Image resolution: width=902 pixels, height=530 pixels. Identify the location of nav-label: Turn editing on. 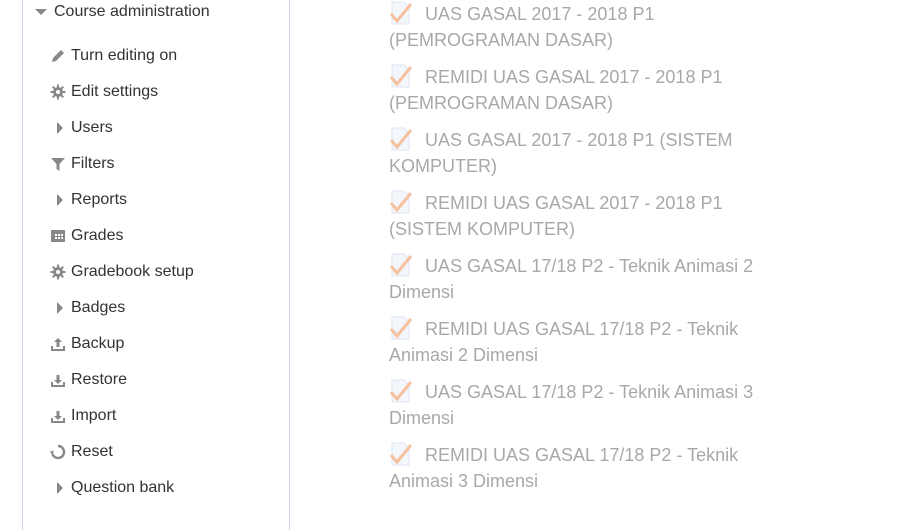
(124, 55).